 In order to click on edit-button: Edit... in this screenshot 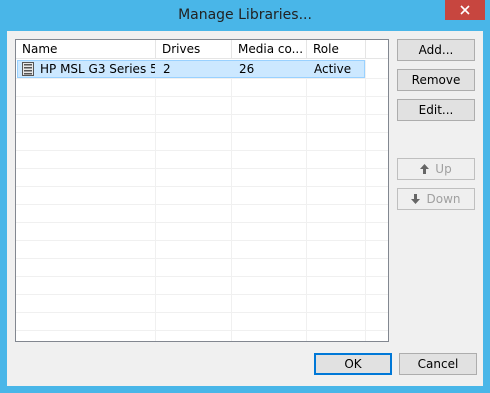, I will do `click(436, 110)`.